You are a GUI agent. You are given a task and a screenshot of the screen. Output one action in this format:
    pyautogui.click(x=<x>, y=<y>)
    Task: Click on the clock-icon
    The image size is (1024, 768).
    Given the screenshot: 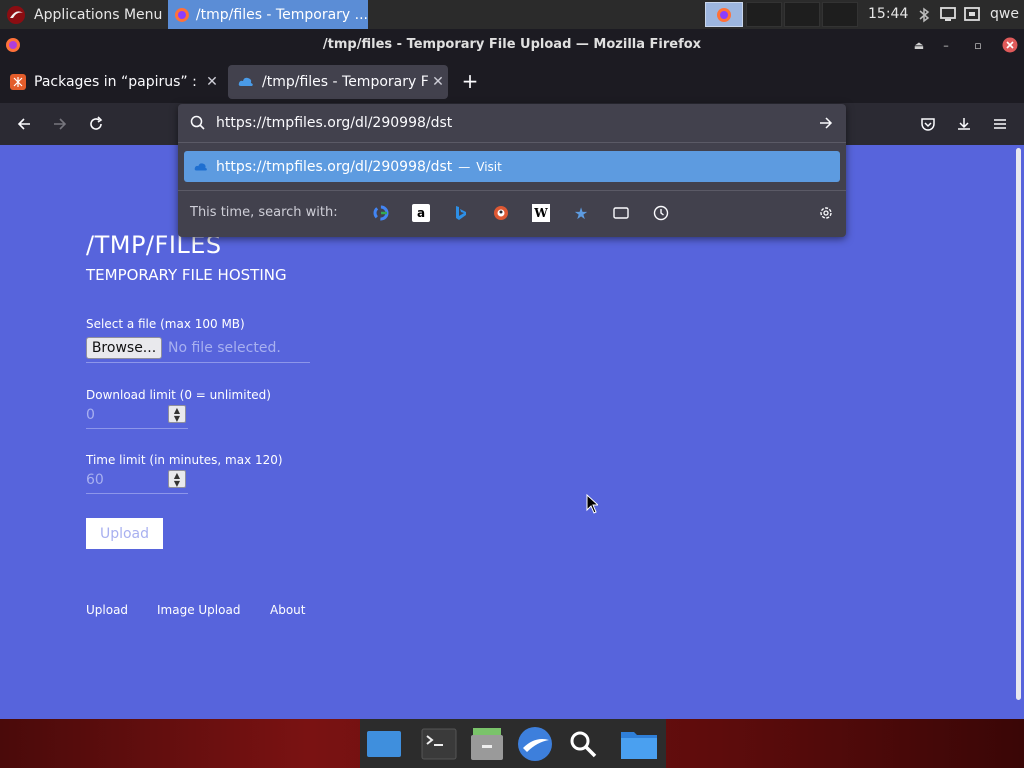 What is the action you would take?
    pyautogui.click(x=661, y=213)
    